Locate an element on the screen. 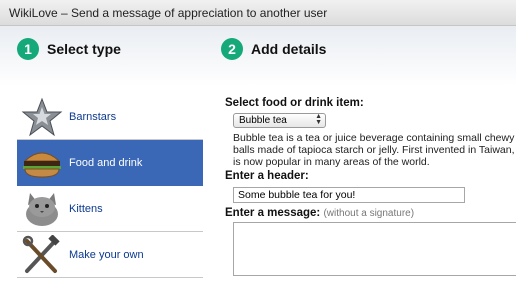  step-number-1: 1 is located at coordinates (28, 49).